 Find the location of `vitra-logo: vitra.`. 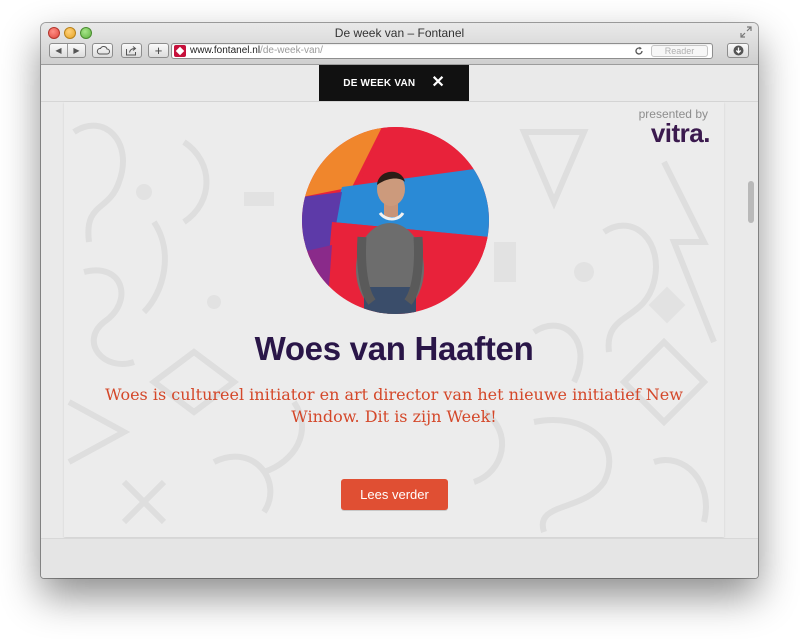

vitra-logo: vitra. is located at coordinates (681, 133).